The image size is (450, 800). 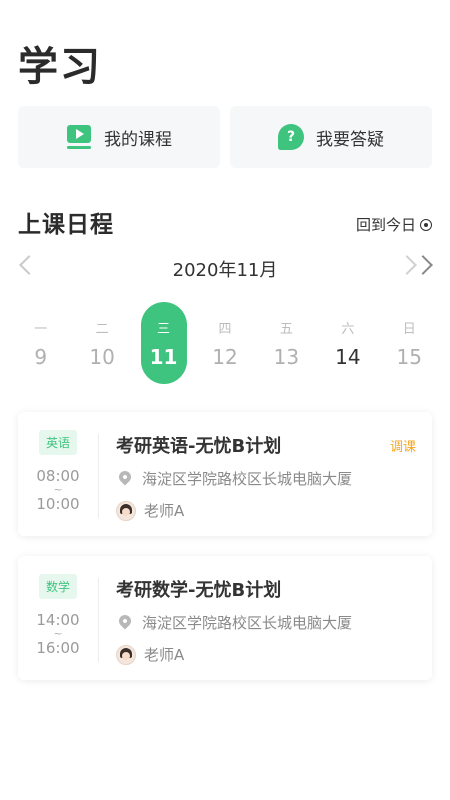 What do you see at coordinates (291, 137) in the screenshot?
I see `question-bubble-icon: ?` at bounding box center [291, 137].